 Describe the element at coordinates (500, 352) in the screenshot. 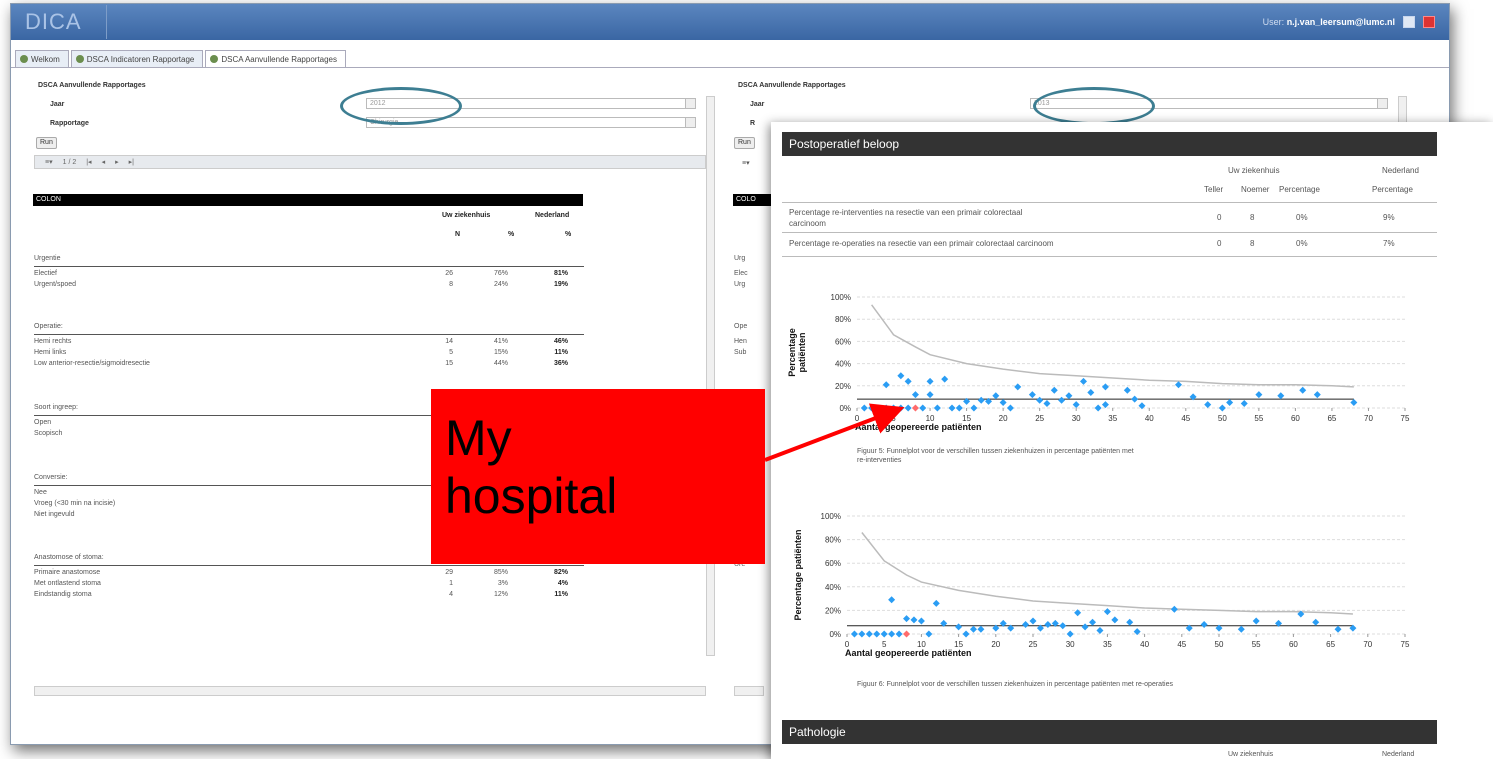

I see `row-pct: 15%` at that location.